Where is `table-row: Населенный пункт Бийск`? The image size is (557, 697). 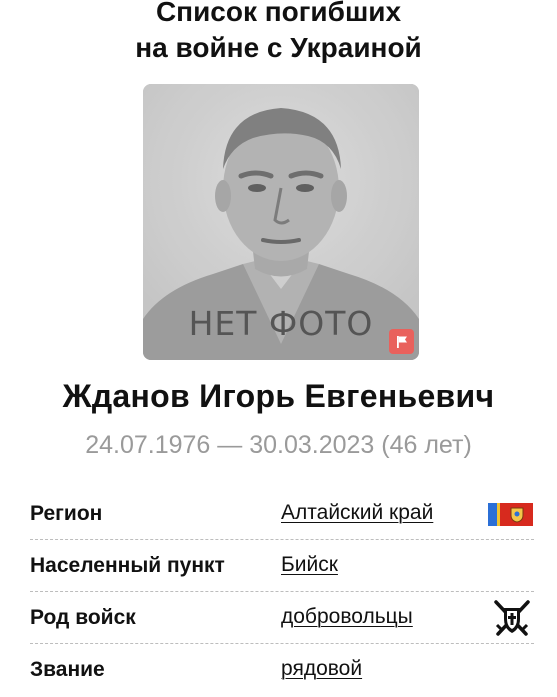 table-row: Населенный пункт Бийск is located at coordinates (282, 566).